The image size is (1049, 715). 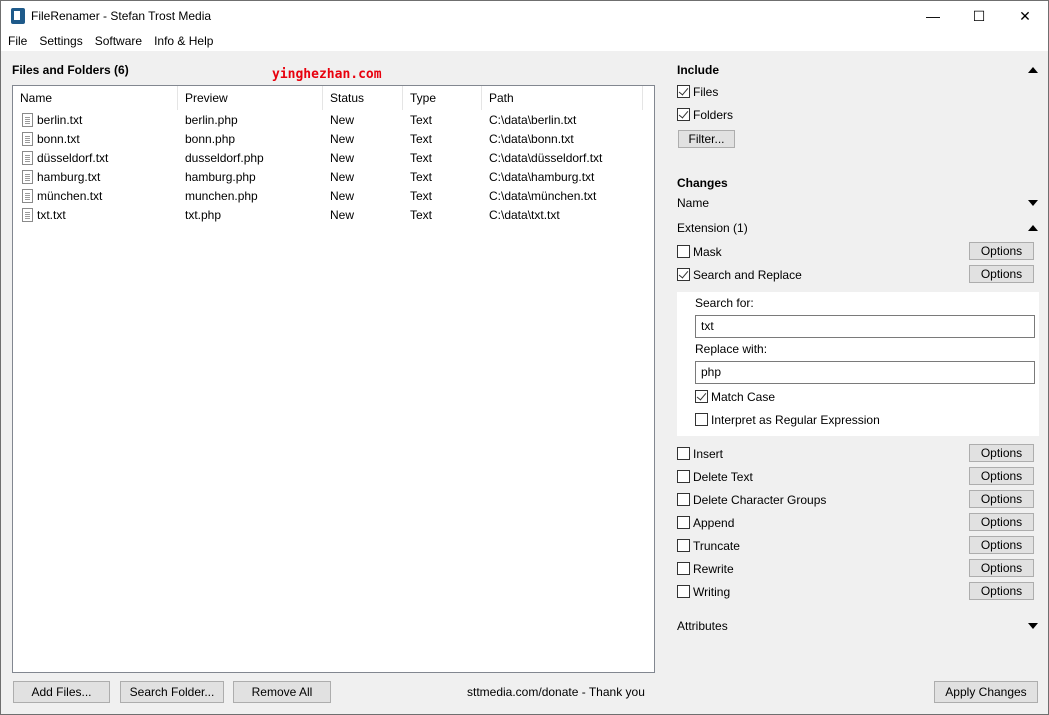 What do you see at coordinates (795, 420) in the screenshot?
I see `regex-label: Interpret as Regular Expression` at bounding box center [795, 420].